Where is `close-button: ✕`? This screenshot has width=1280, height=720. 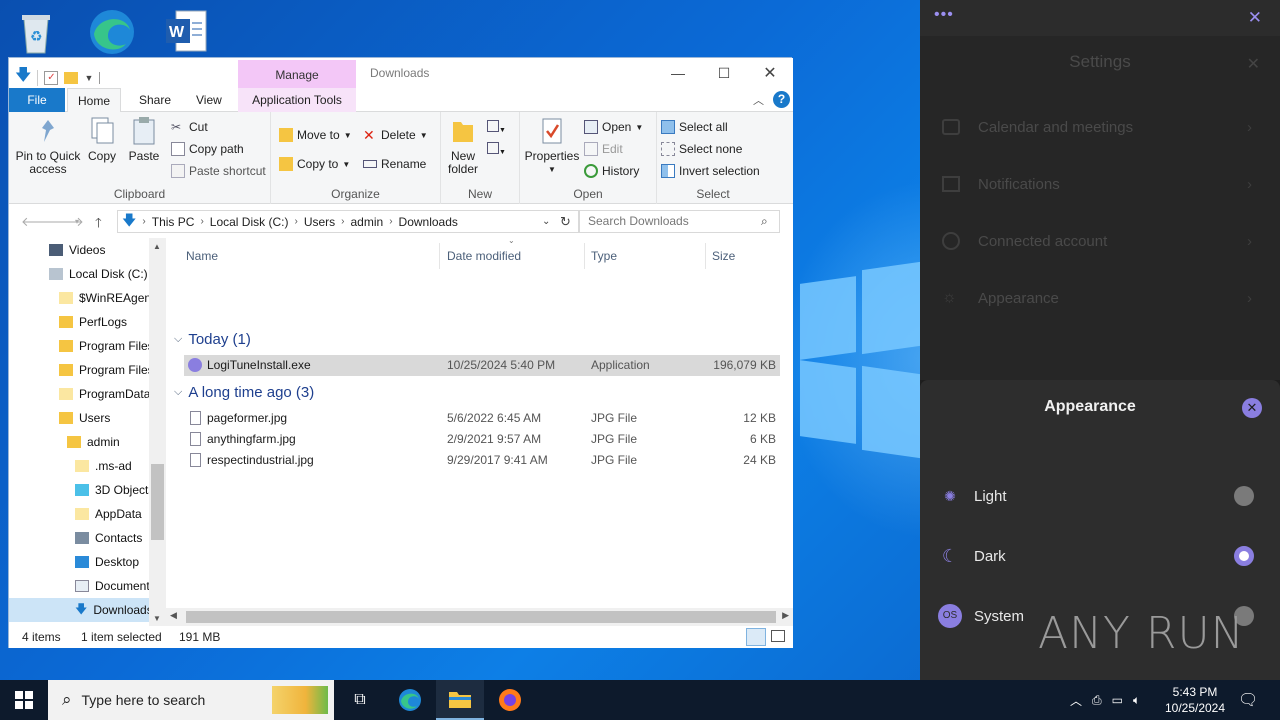 close-button: ✕ is located at coordinates (770, 73).